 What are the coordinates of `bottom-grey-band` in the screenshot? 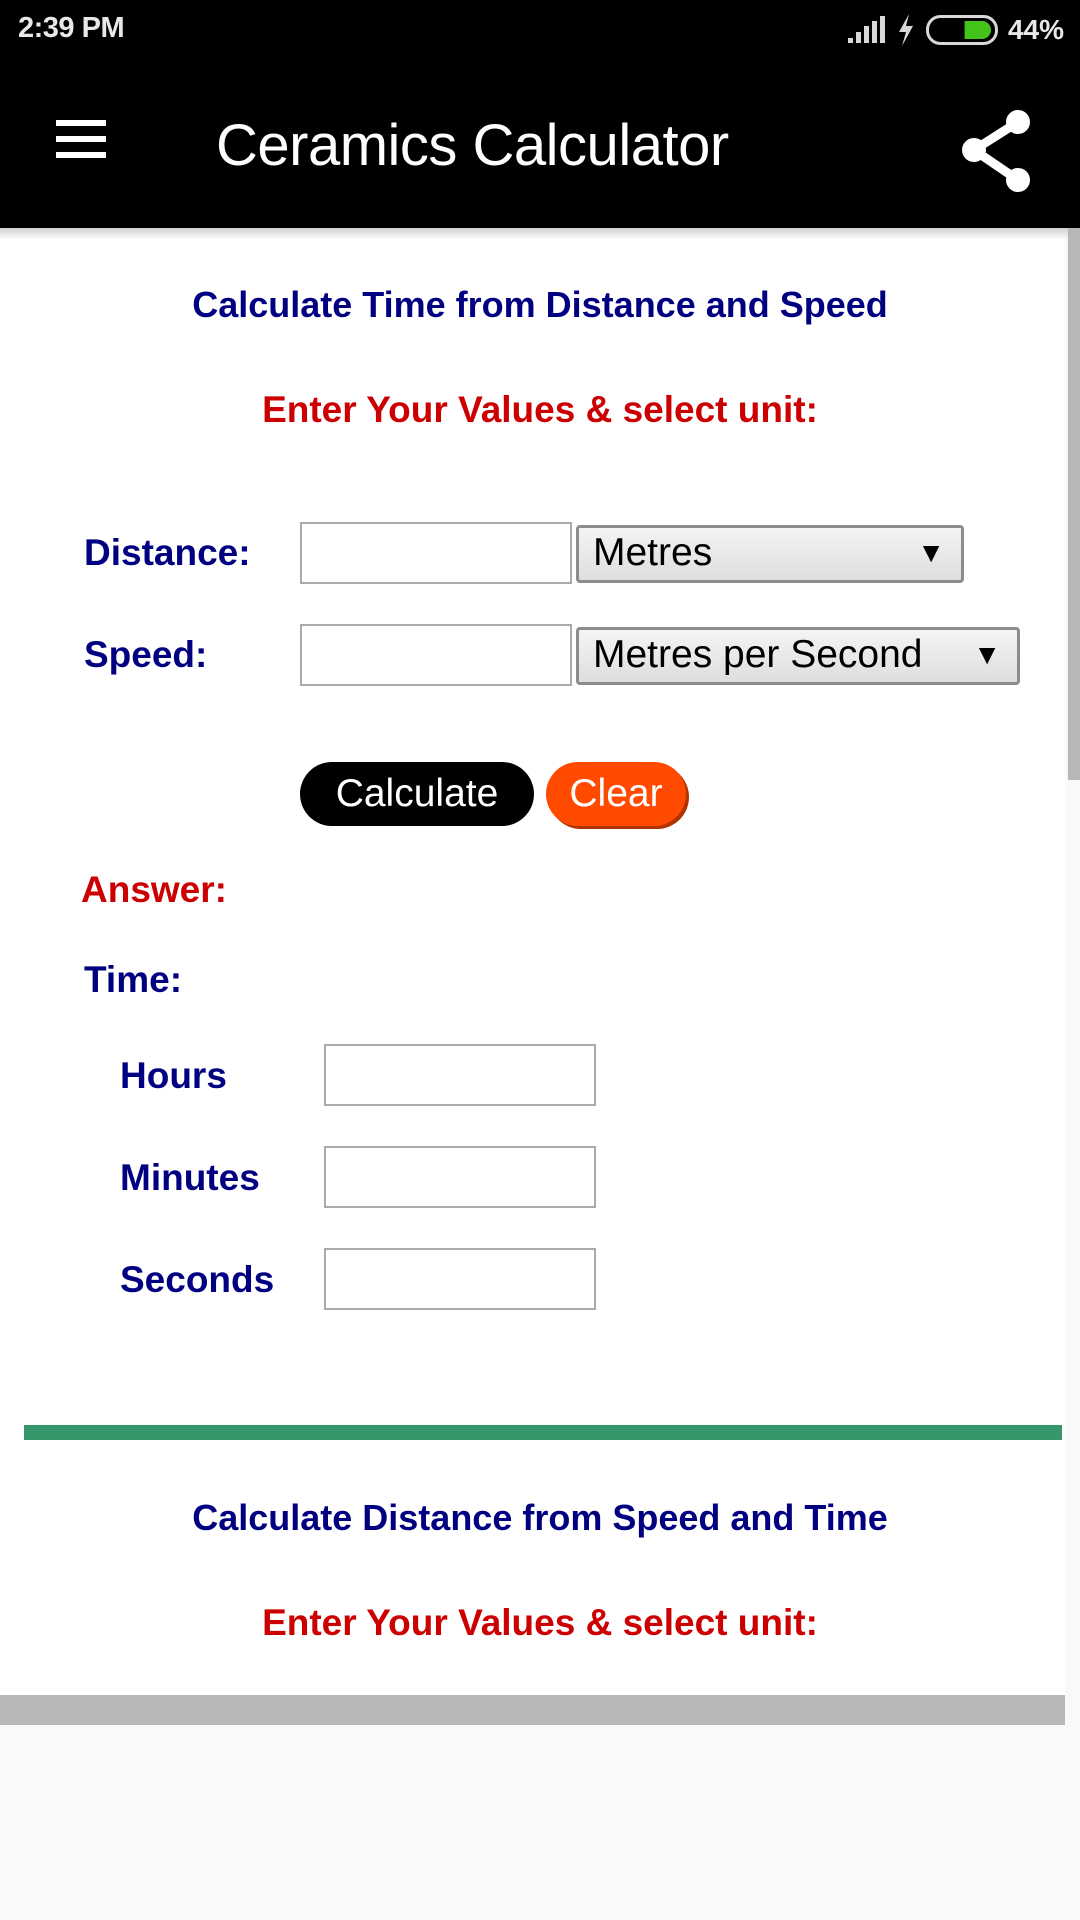 It's located at (532, 1710).